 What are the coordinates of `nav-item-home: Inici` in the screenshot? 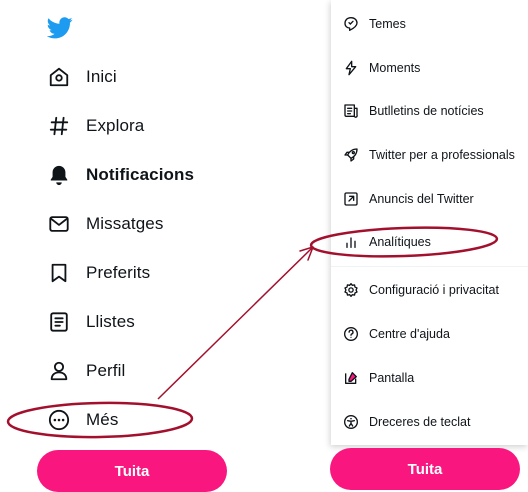 It's located at (81, 77).